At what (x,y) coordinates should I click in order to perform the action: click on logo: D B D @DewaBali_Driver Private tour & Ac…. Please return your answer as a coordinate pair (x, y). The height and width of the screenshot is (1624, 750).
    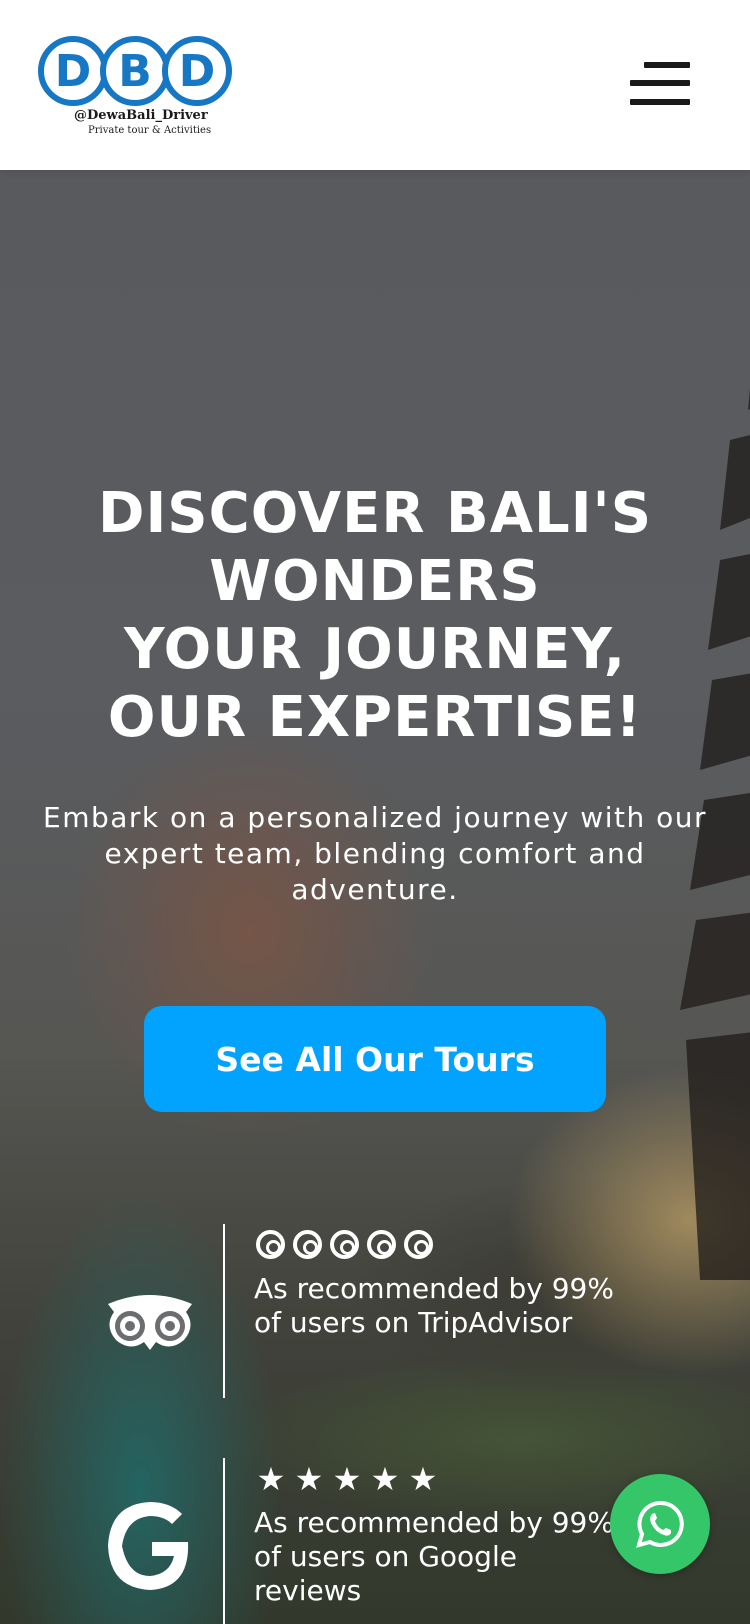
    Looking at the image, I should click on (138, 88).